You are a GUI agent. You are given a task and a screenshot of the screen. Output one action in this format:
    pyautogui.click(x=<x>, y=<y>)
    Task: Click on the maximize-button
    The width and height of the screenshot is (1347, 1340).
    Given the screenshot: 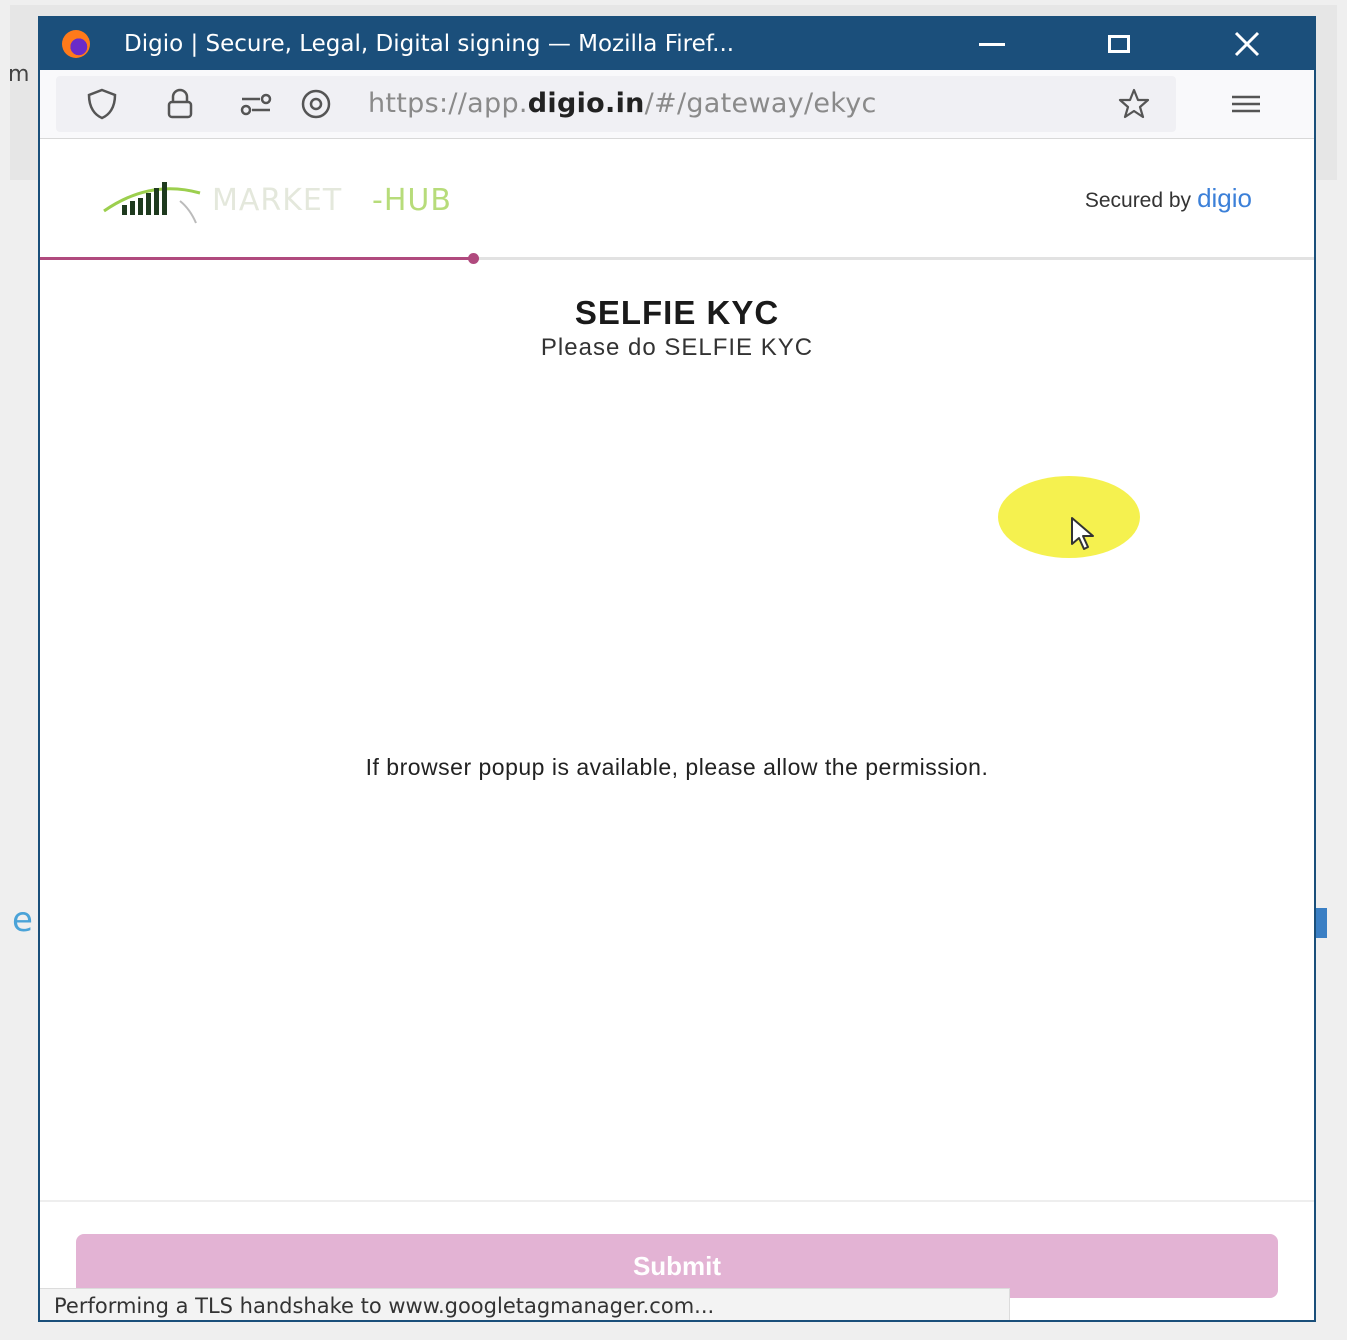 What is the action you would take?
    pyautogui.click(x=1119, y=44)
    